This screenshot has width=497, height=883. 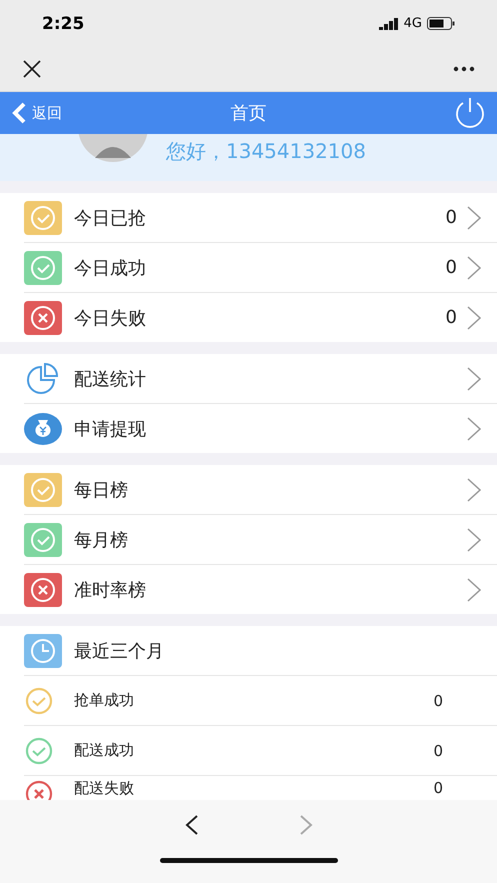 What do you see at coordinates (63, 24) in the screenshot?
I see `status-time: 2:25` at bounding box center [63, 24].